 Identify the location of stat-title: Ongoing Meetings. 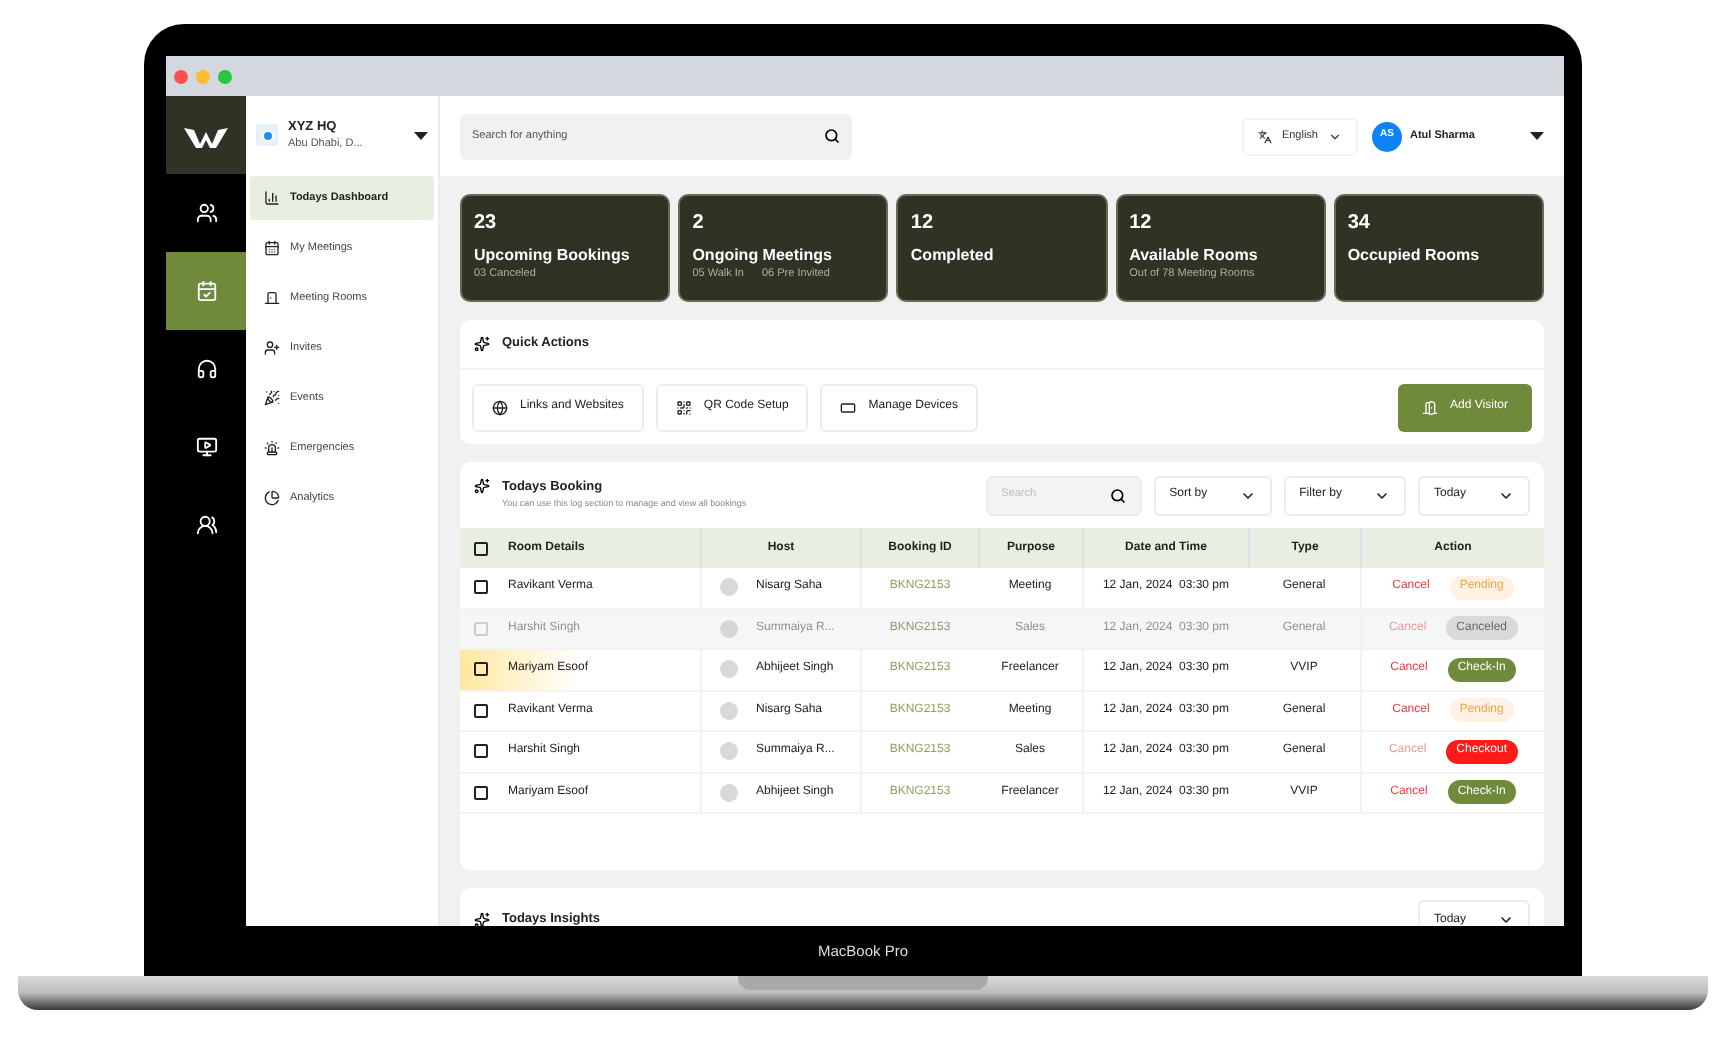
(763, 256).